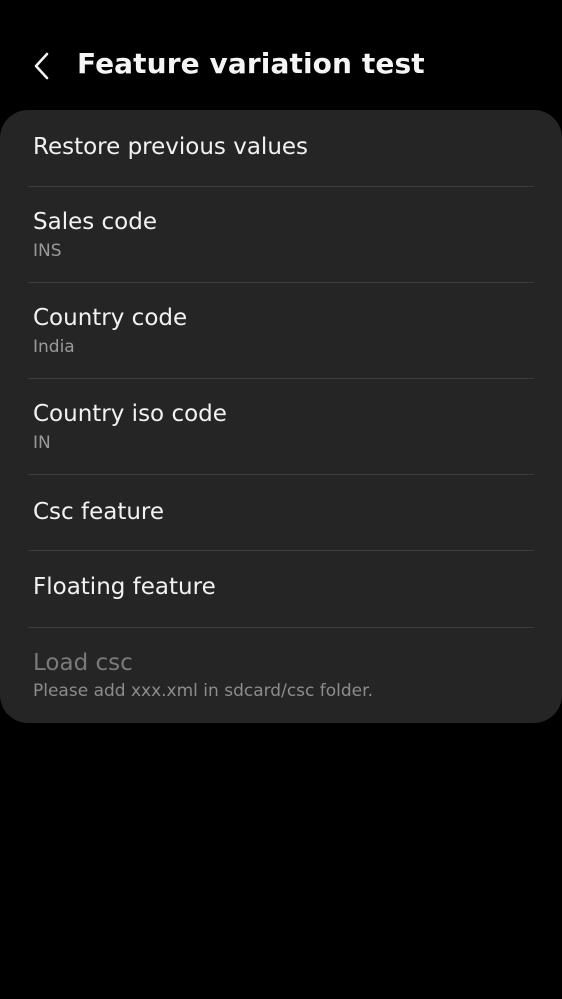  What do you see at coordinates (281, 426) in the screenshot?
I see `country-iso-code-item: Country iso code IN` at bounding box center [281, 426].